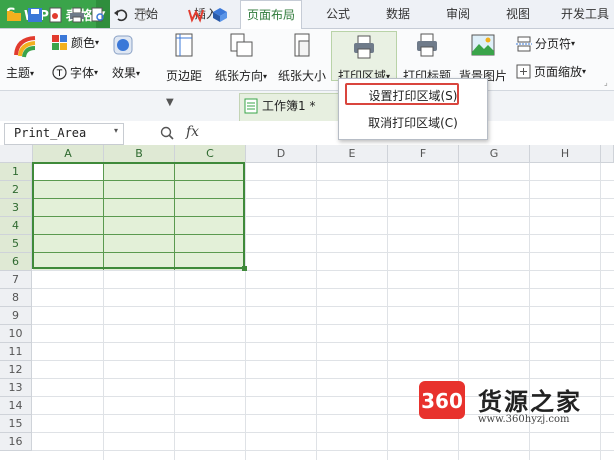 This screenshot has height=460, width=614. Describe the element at coordinates (183, 76) in the screenshot. I see `margins-label: 页边距` at that location.